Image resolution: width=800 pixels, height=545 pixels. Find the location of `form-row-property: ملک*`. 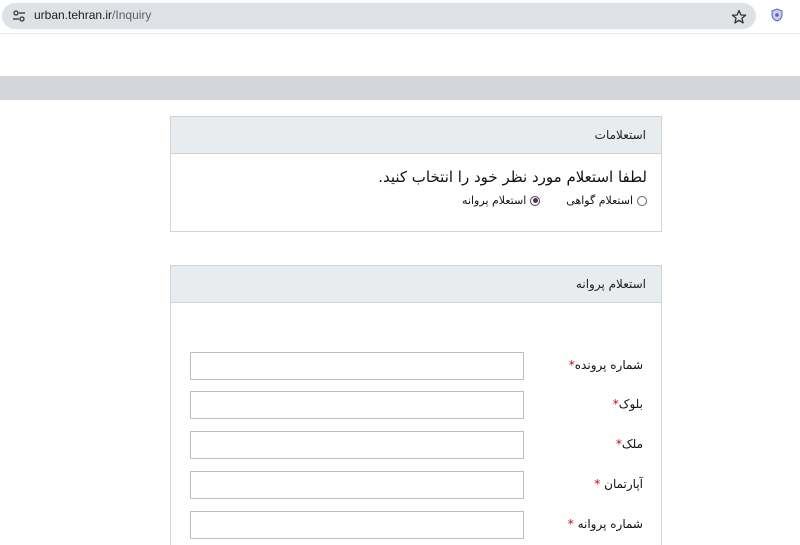

form-row-property: ملک* is located at coordinates (416, 445).